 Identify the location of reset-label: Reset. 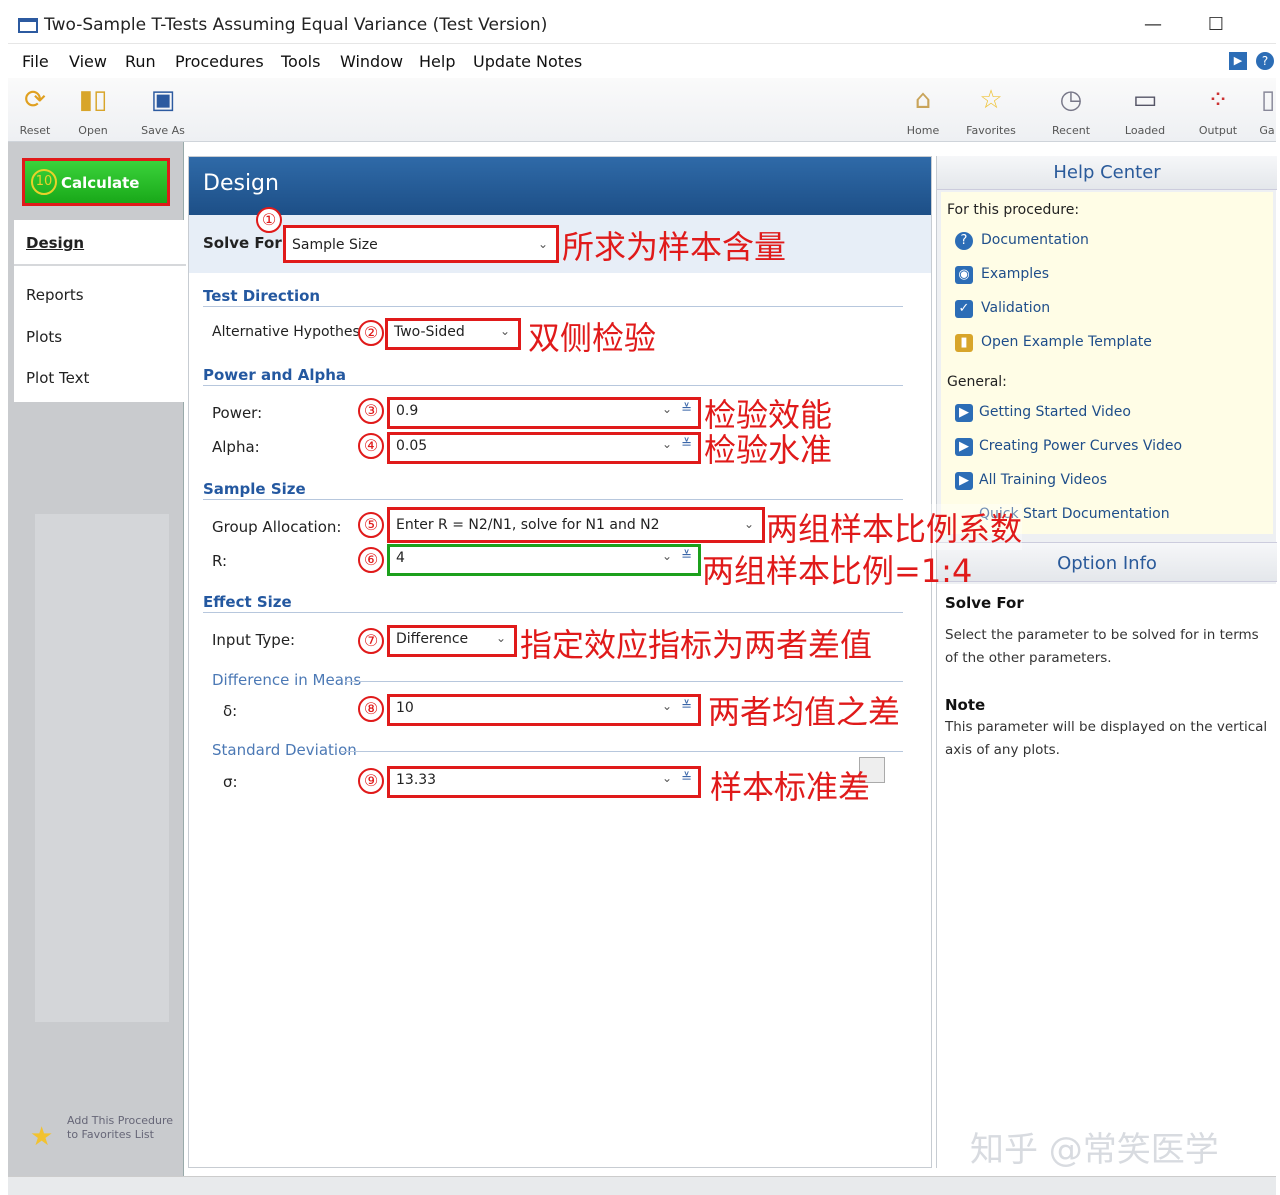
(35, 130).